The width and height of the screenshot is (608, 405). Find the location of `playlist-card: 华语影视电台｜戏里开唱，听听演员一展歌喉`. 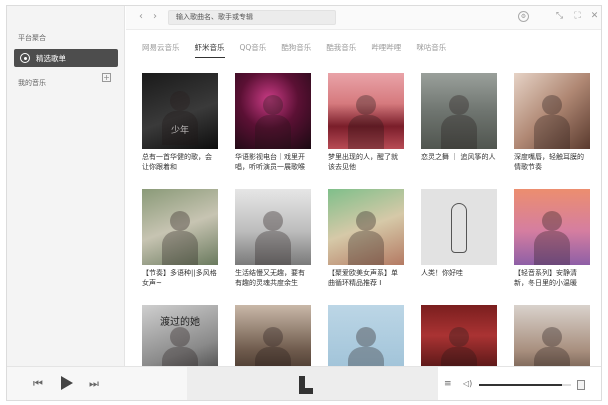

playlist-card: 华语影视电台｜戏里开唱，听听演员一展歌喉 is located at coordinates (273, 128).